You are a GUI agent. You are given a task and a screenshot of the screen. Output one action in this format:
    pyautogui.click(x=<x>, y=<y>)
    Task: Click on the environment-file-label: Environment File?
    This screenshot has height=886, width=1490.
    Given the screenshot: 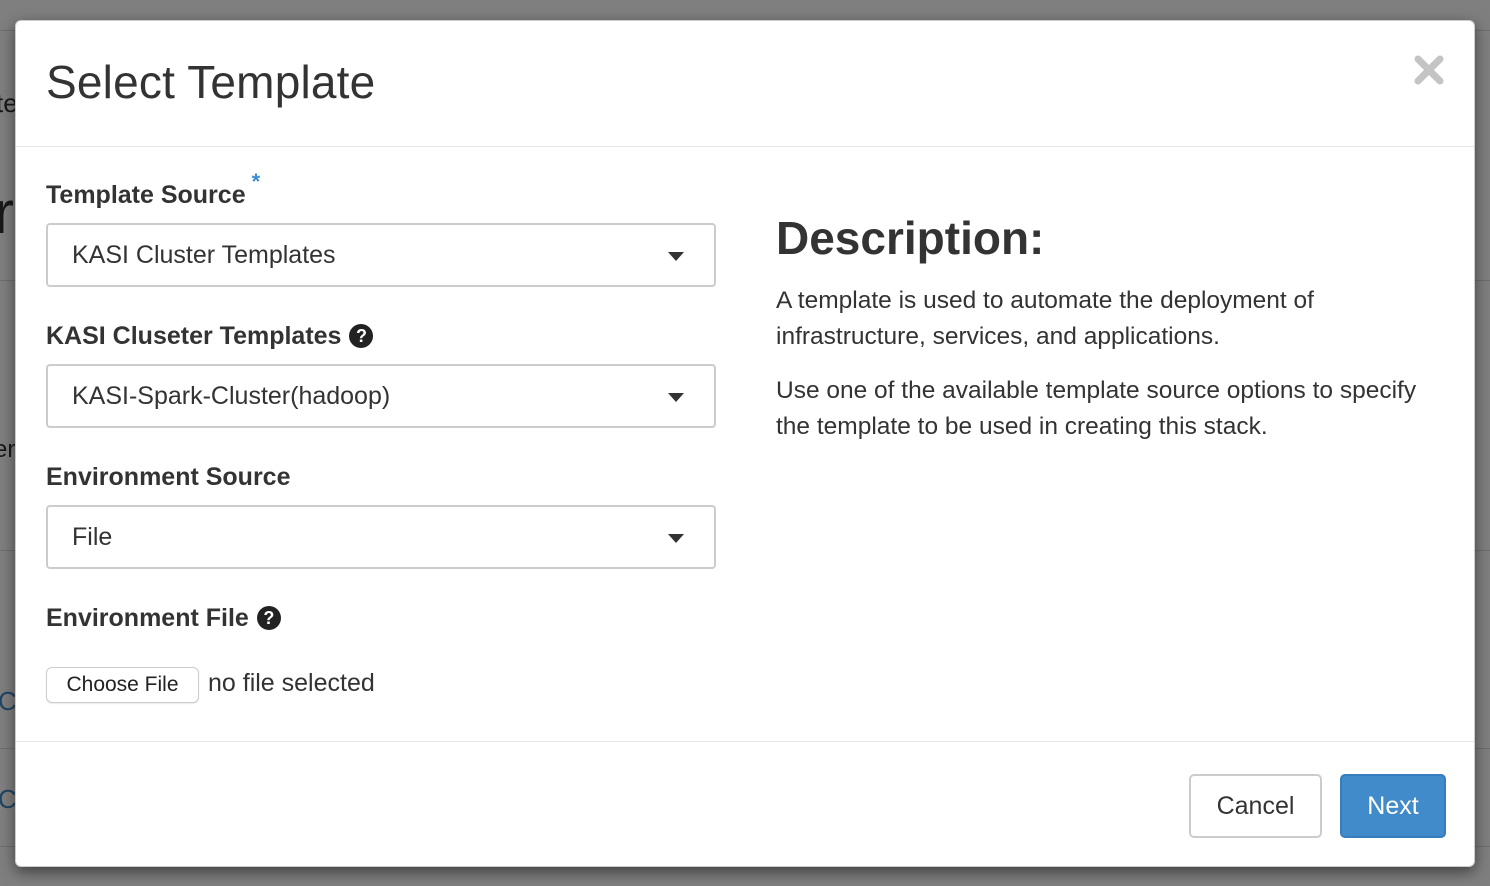 What is the action you would take?
    pyautogui.click(x=163, y=618)
    